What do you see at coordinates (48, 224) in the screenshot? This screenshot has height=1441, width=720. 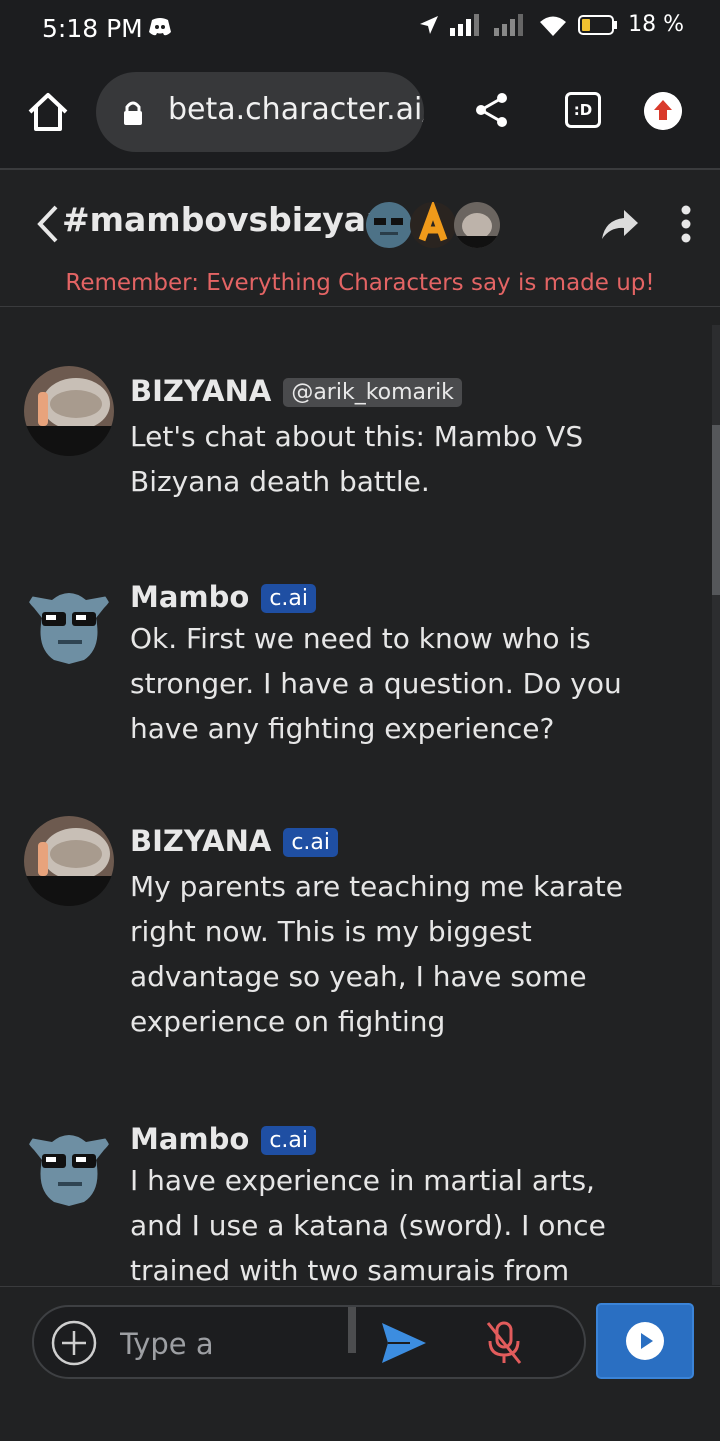 I see `back-icon` at bounding box center [48, 224].